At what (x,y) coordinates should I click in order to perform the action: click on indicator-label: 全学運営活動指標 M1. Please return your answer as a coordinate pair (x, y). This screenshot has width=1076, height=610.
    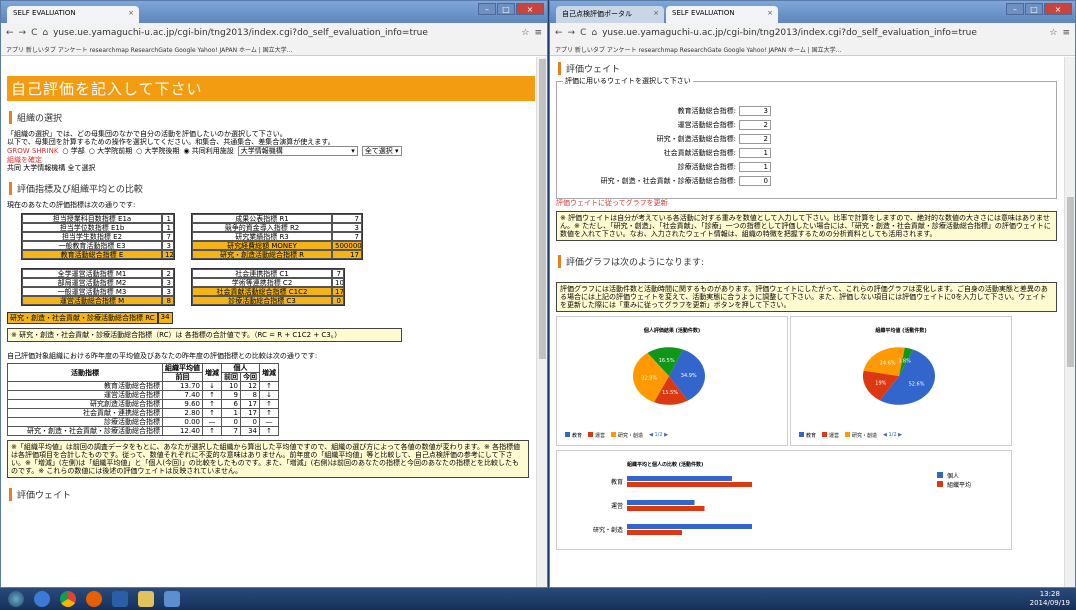
    Looking at the image, I should click on (92, 273).